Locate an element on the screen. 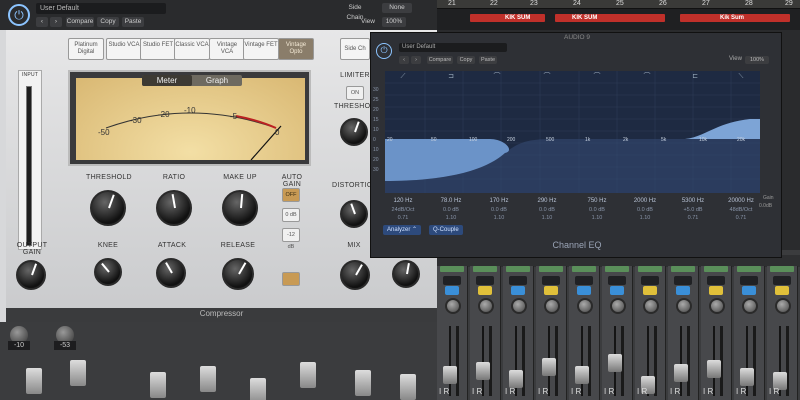  band-7-q: 0.71 is located at coordinates (693, 218).